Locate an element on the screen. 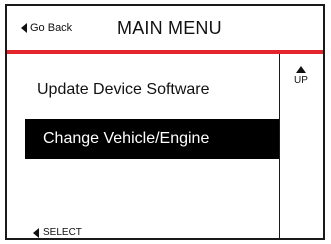  menu-item-update-device-software: Update Device Software is located at coordinates (123, 90).